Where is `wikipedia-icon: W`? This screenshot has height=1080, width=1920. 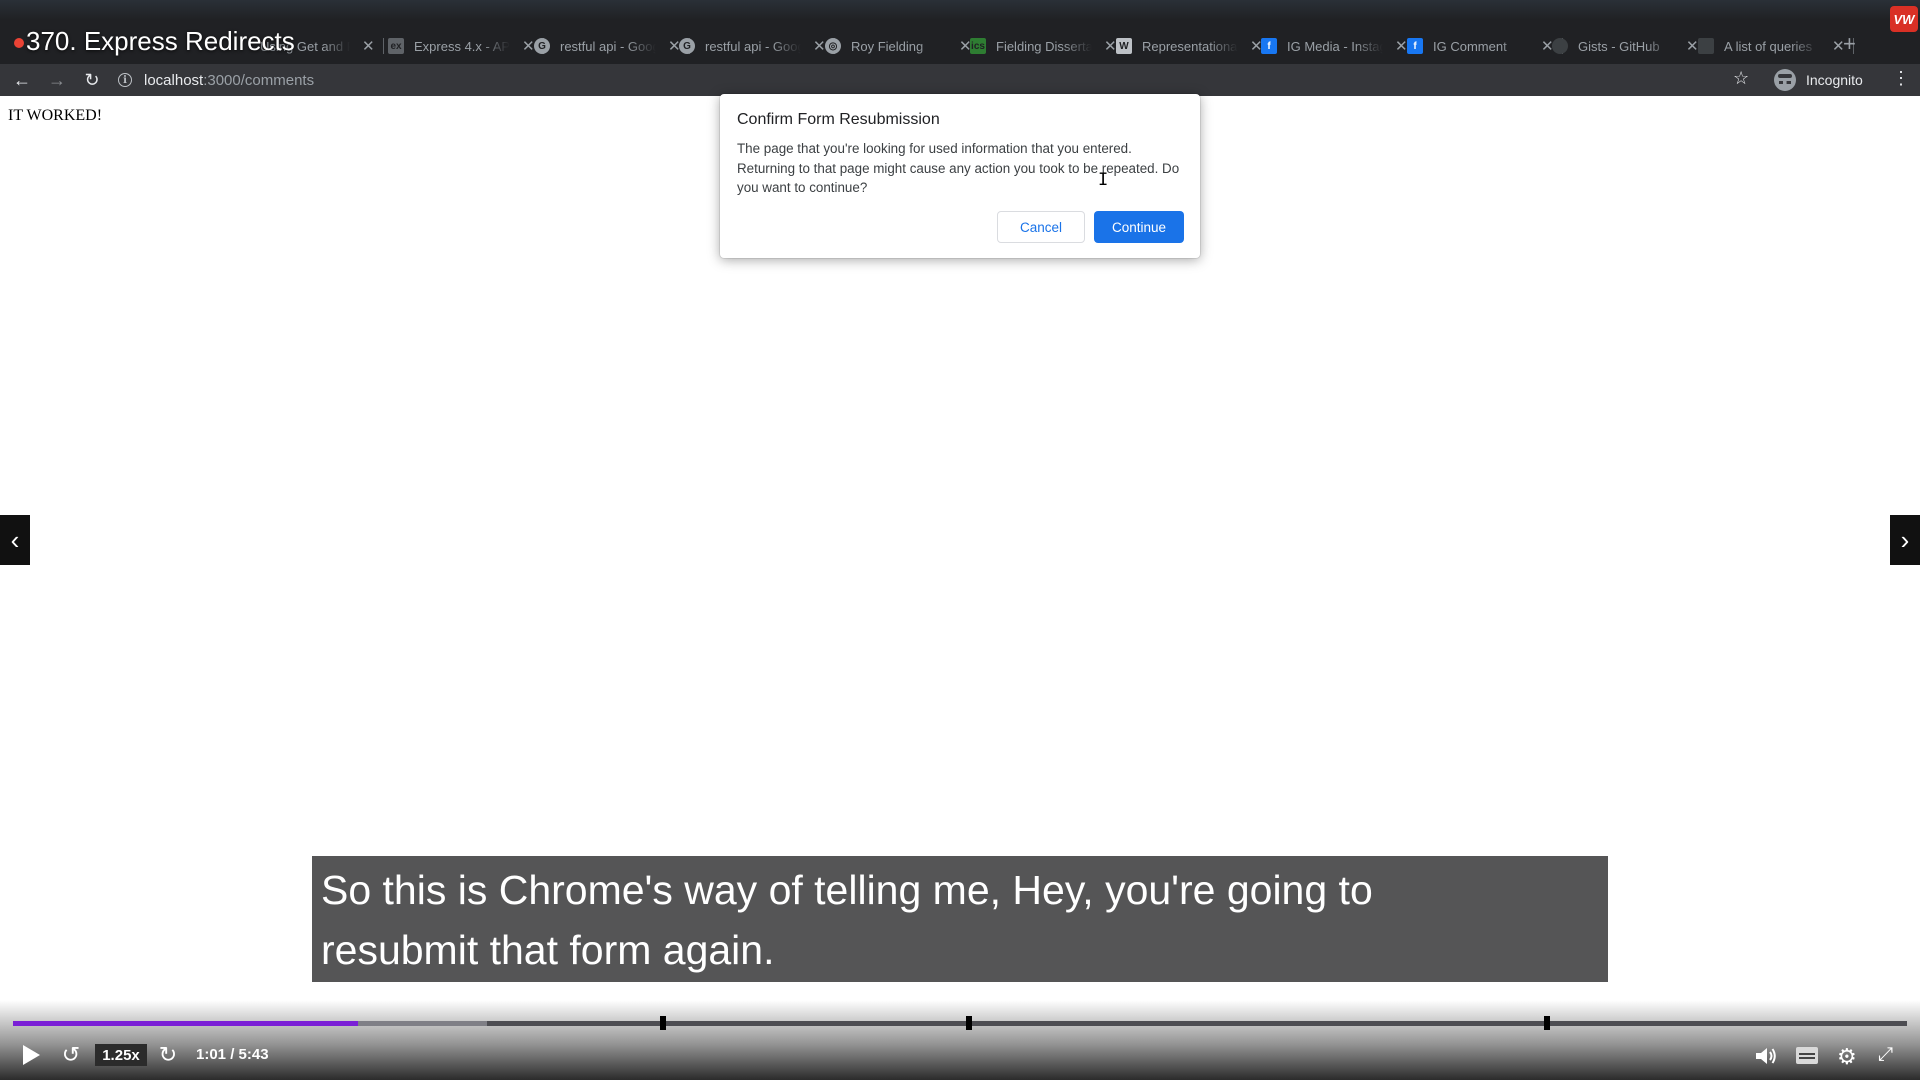
wikipedia-icon: W is located at coordinates (1124, 46).